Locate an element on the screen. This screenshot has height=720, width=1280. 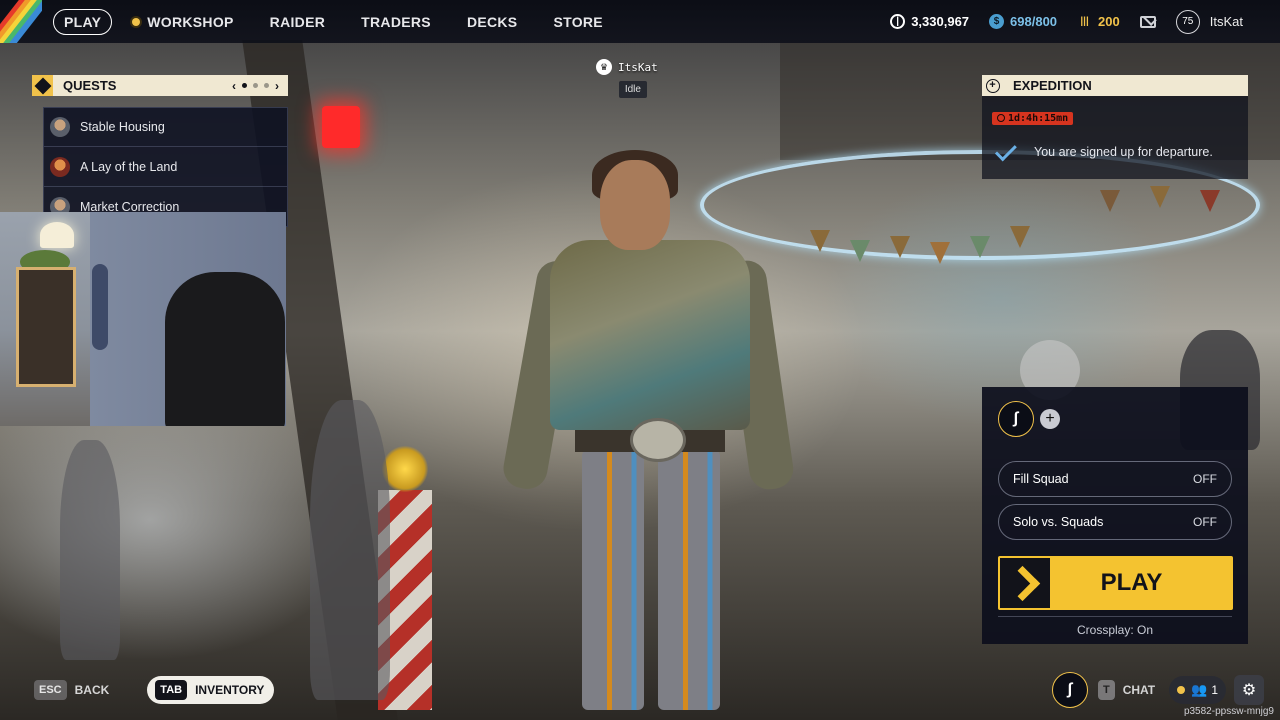
chat-button: T CHAT is located at coordinates (1126, 690).